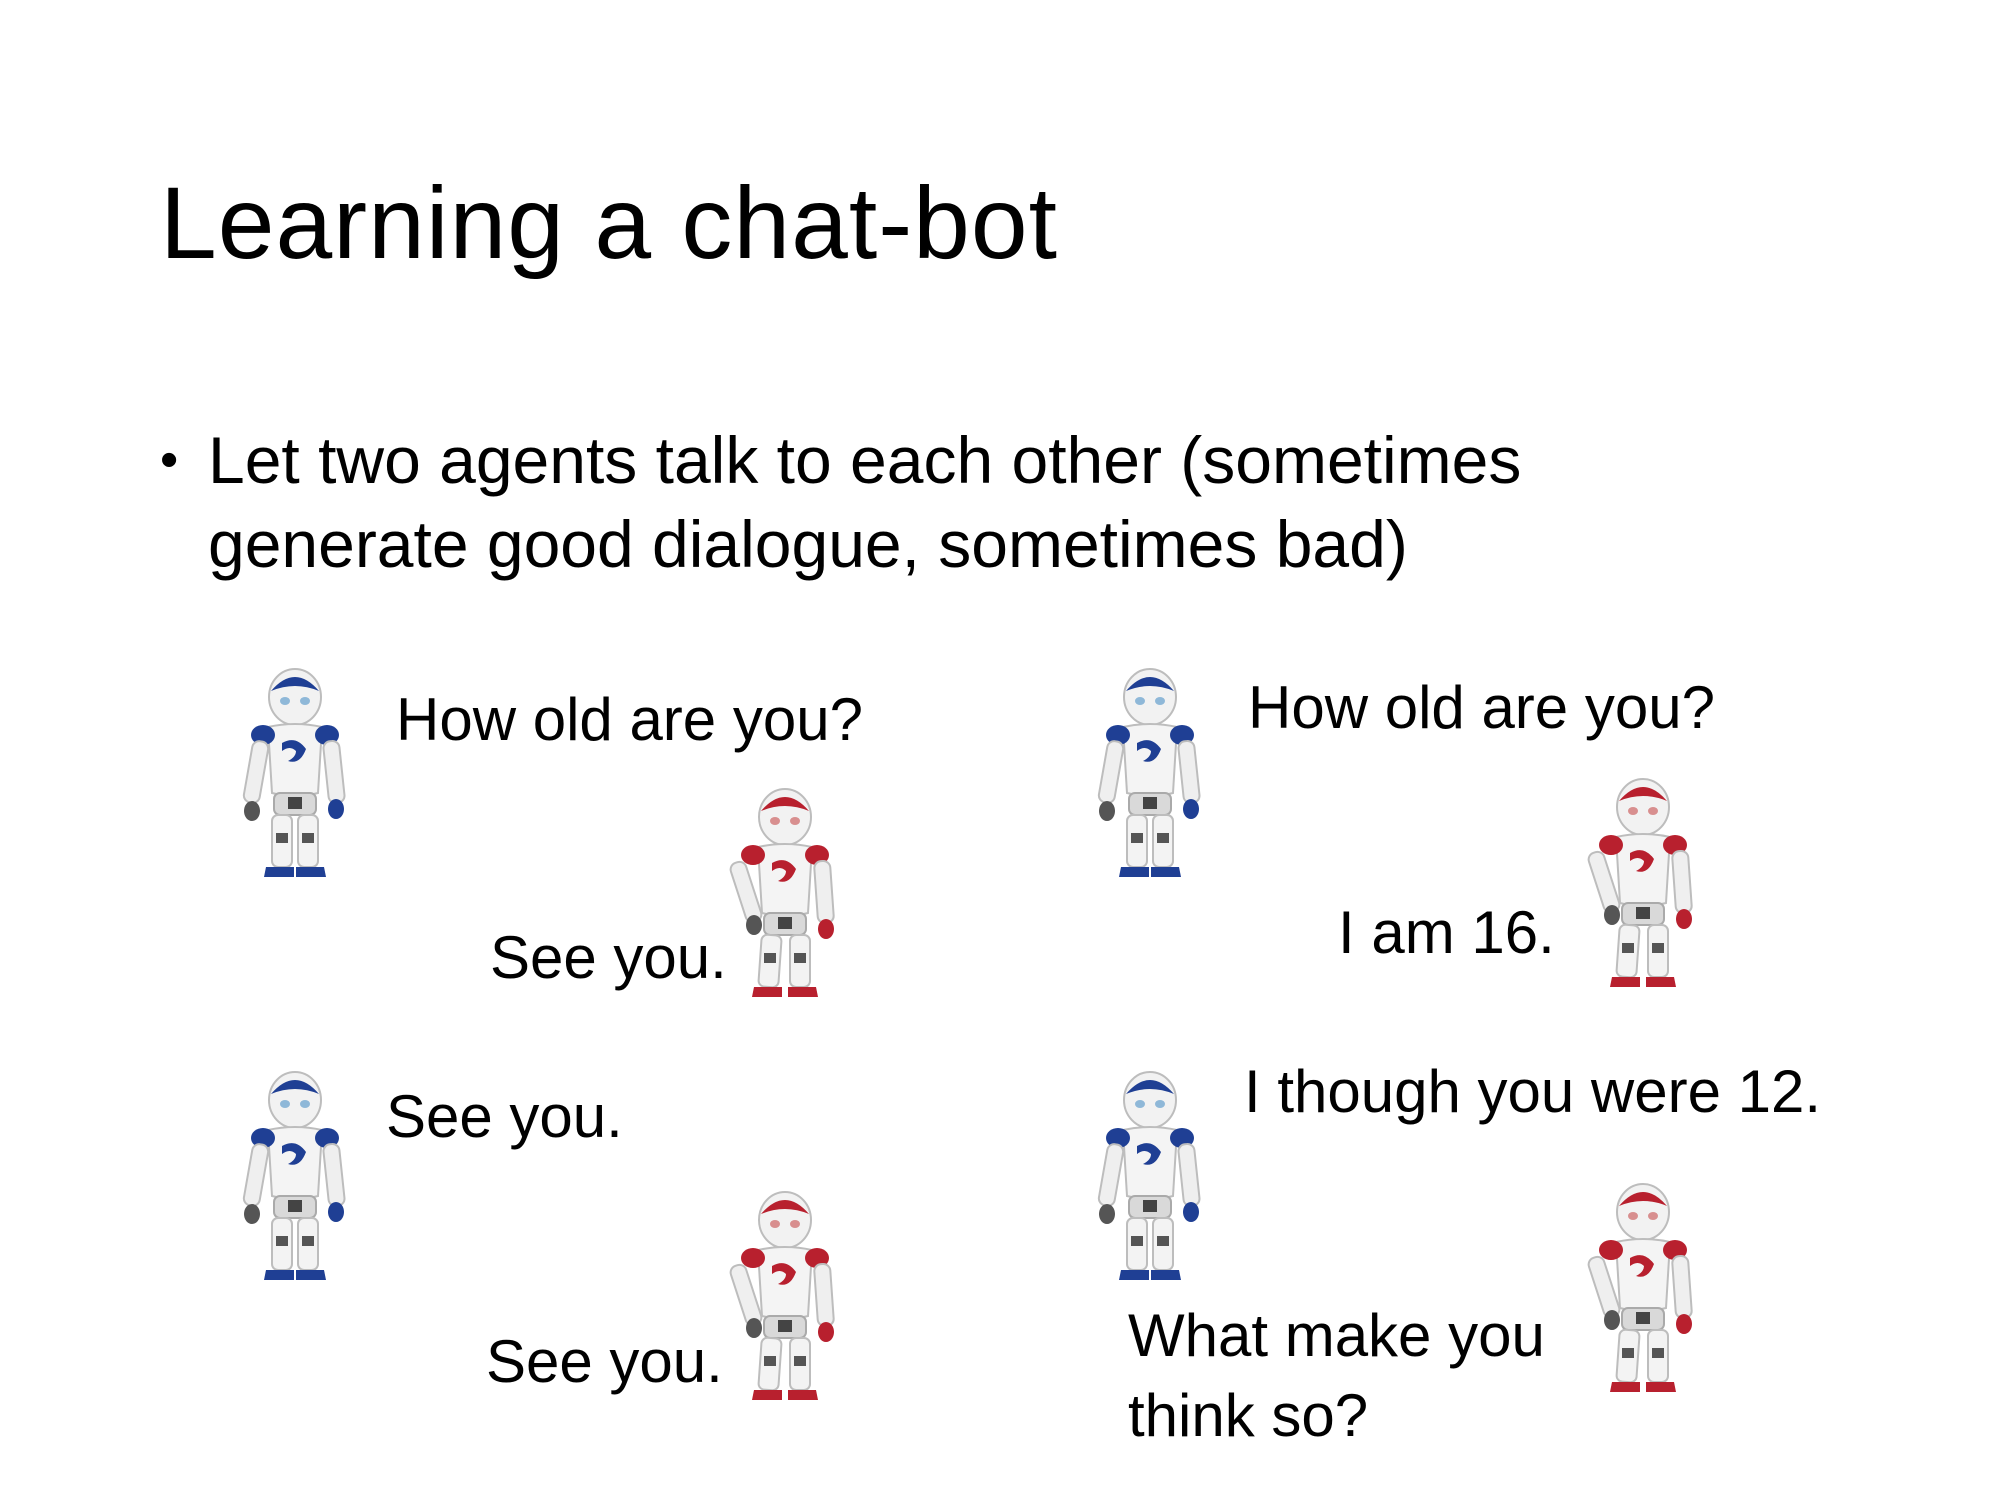  Describe the element at coordinates (504, 1116) in the screenshot. I see `bad-turn-3: See you.` at that location.